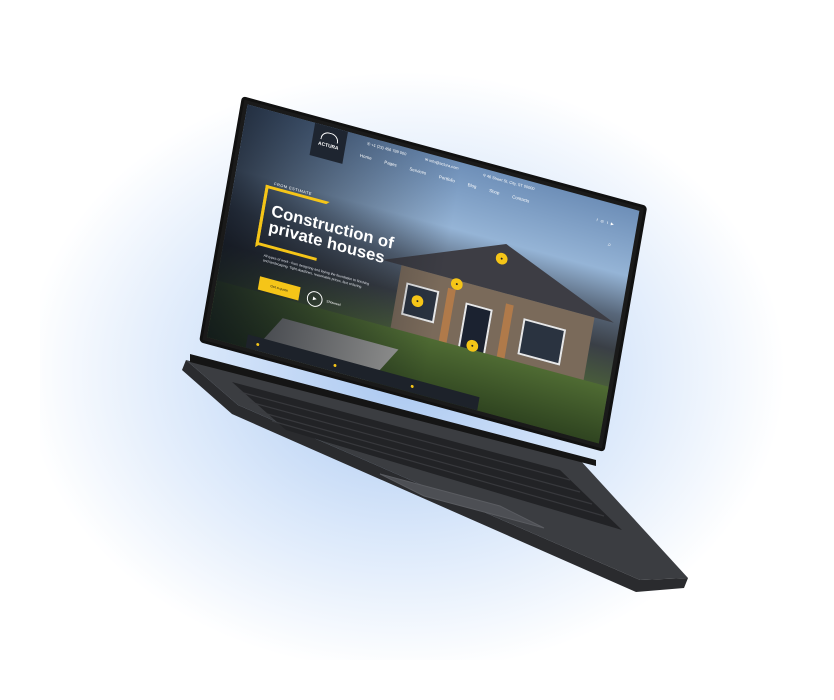  I want to click on nav-item-pages: Pages, so click(390, 164).